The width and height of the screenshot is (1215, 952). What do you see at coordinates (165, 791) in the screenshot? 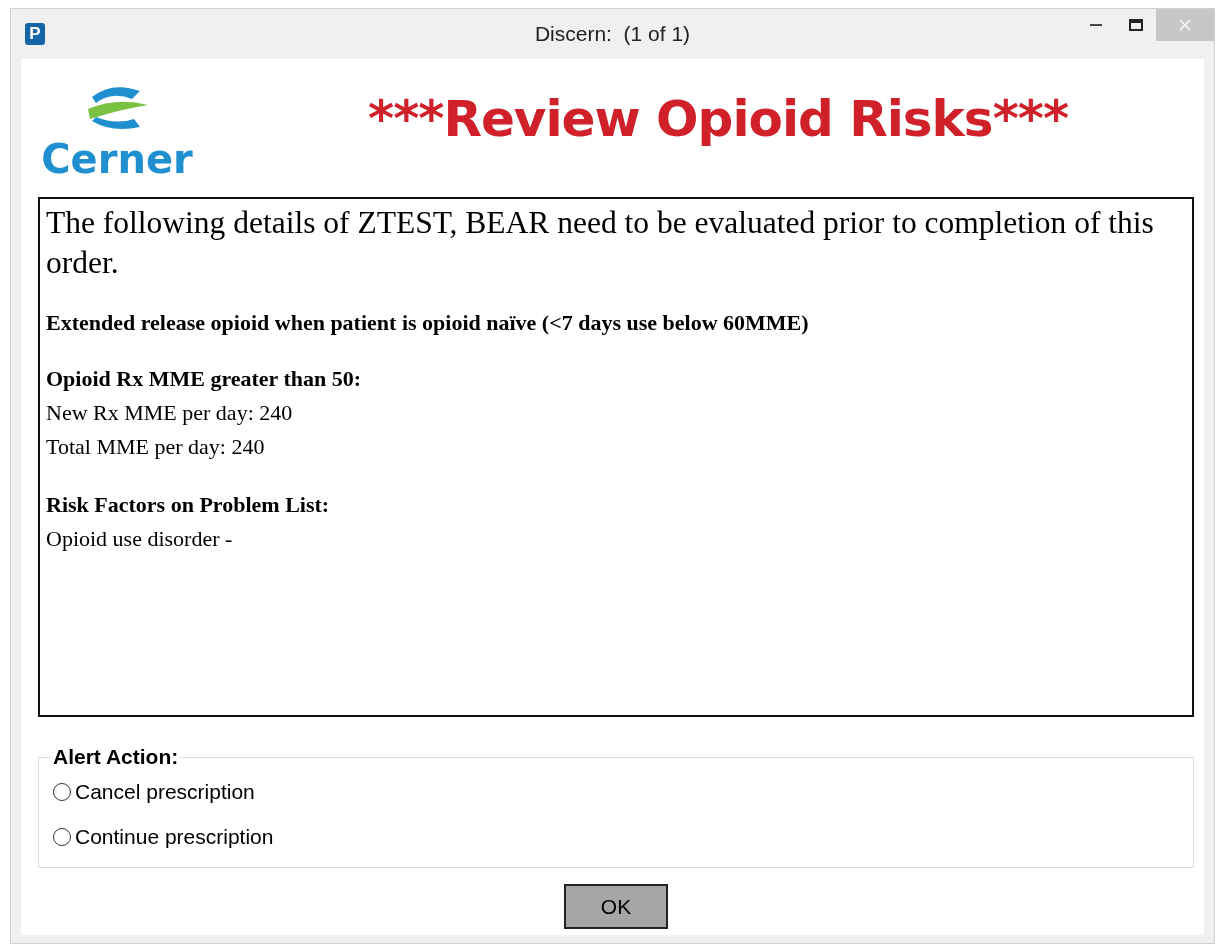
I see `radio-label: Cancel prescription` at bounding box center [165, 791].